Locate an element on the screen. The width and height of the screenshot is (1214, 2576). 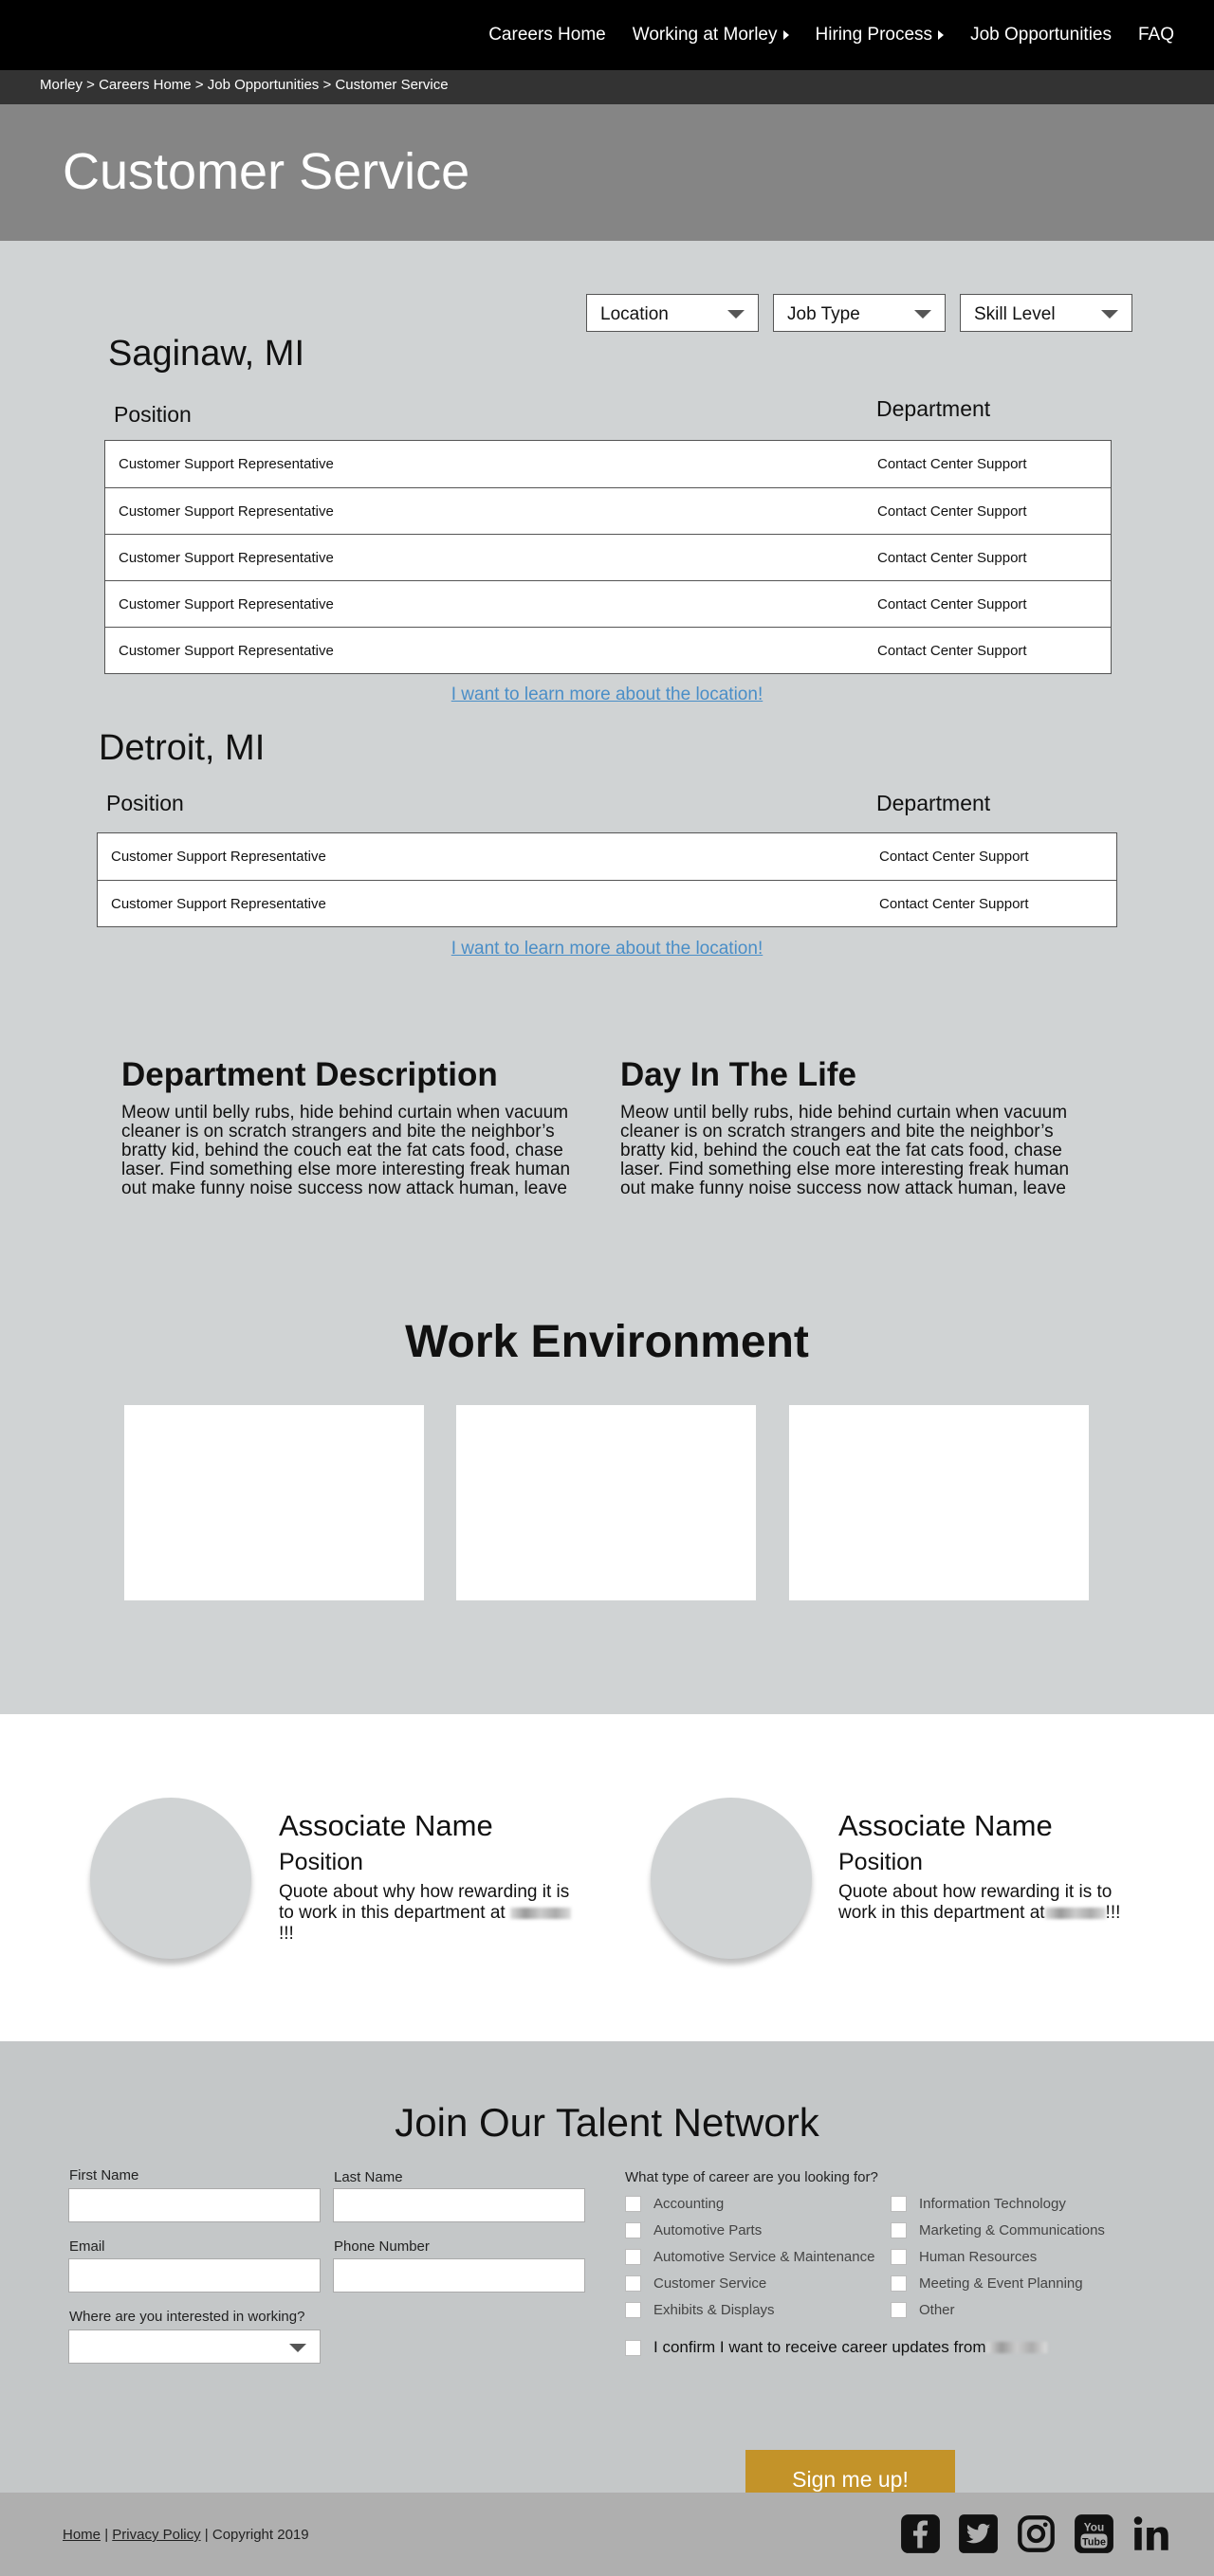
first-name-label: First Name is located at coordinates (104, 2175).